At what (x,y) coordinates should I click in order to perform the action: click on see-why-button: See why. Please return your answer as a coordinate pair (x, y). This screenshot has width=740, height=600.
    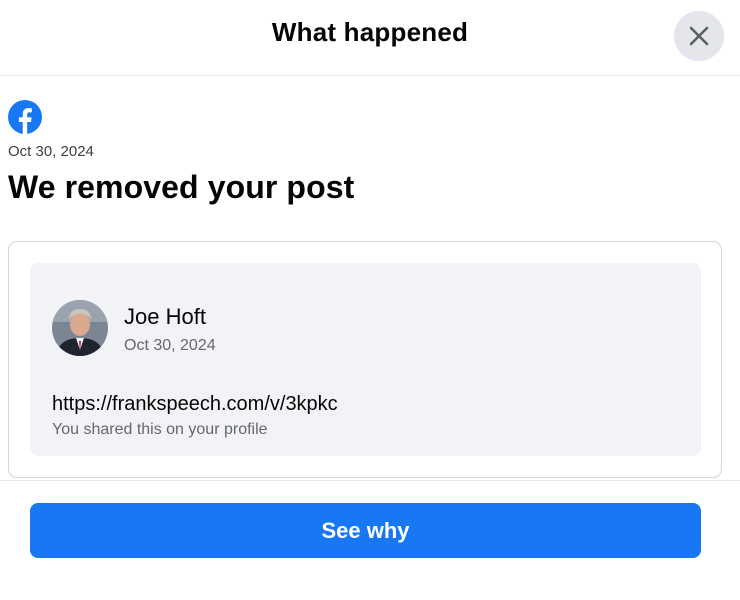
    Looking at the image, I should click on (365, 530).